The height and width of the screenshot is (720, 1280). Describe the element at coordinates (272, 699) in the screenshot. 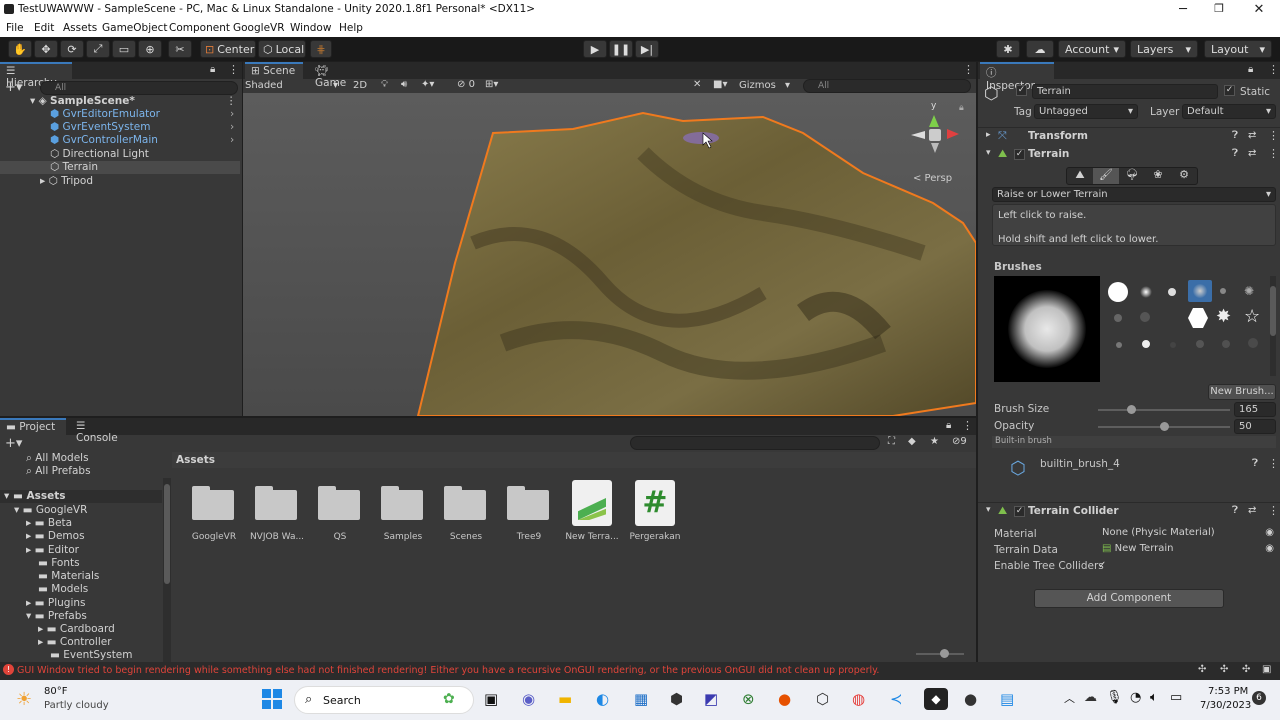

I see `windows-start-icon` at that location.